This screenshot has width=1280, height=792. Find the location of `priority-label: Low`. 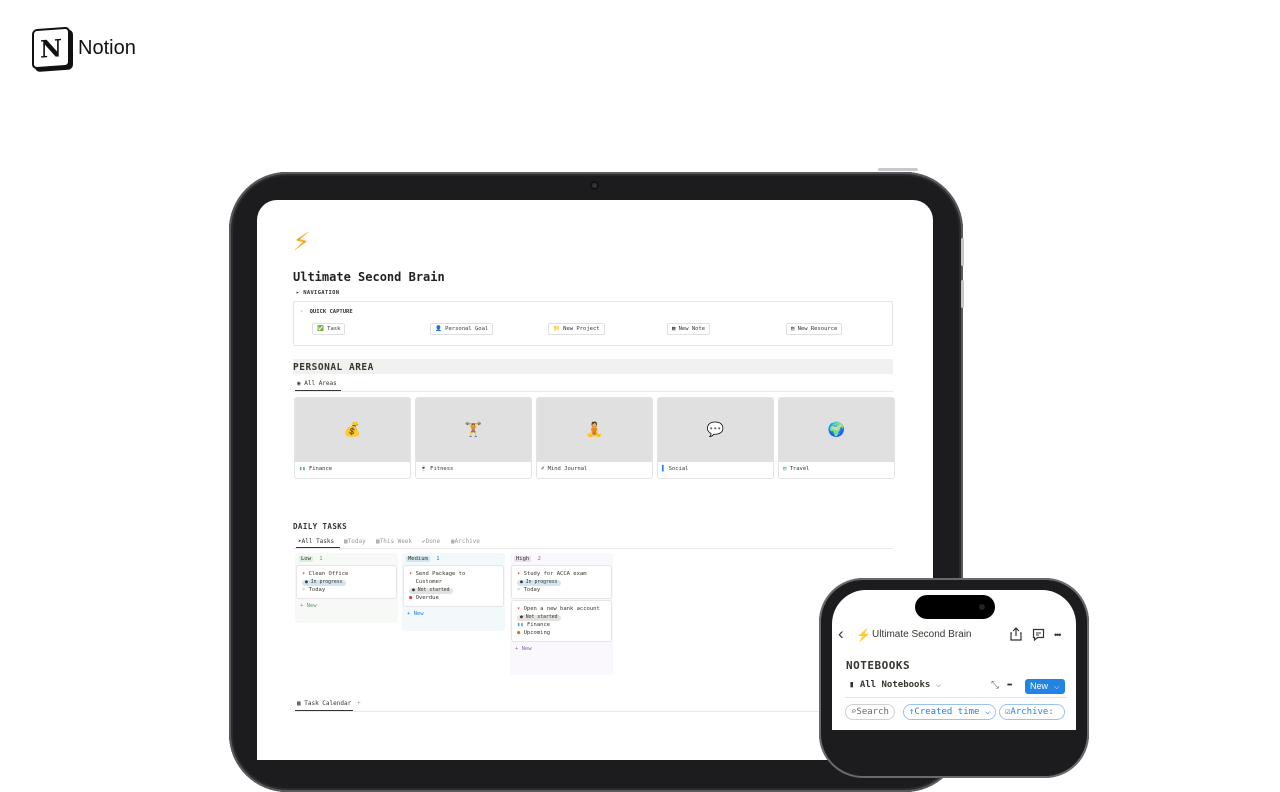

priority-label: Low is located at coordinates (306, 559).